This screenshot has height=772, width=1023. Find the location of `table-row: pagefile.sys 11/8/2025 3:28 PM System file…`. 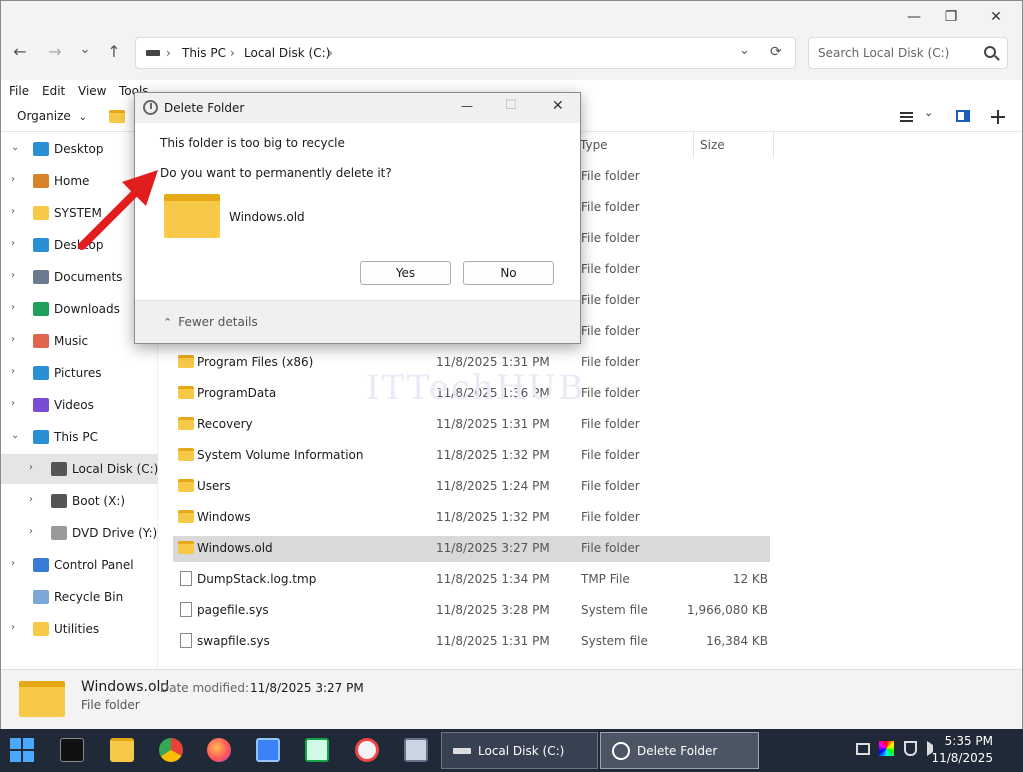

table-row: pagefile.sys 11/8/2025 3:28 PM System file… is located at coordinates (471, 611).